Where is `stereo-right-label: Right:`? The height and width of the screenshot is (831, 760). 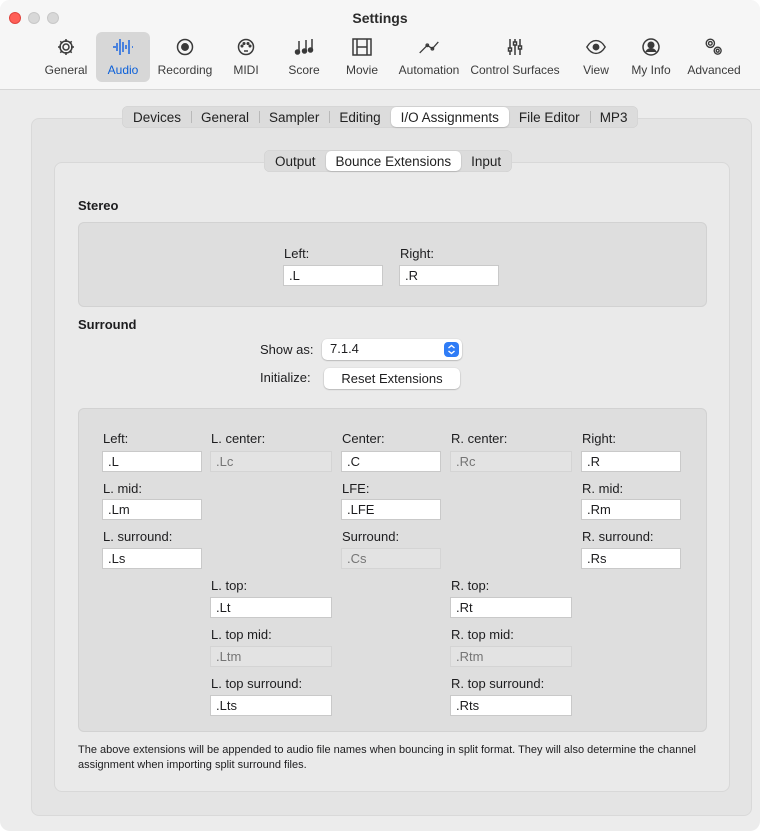
stereo-right-label: Right: is located at coordinates (417, 253).